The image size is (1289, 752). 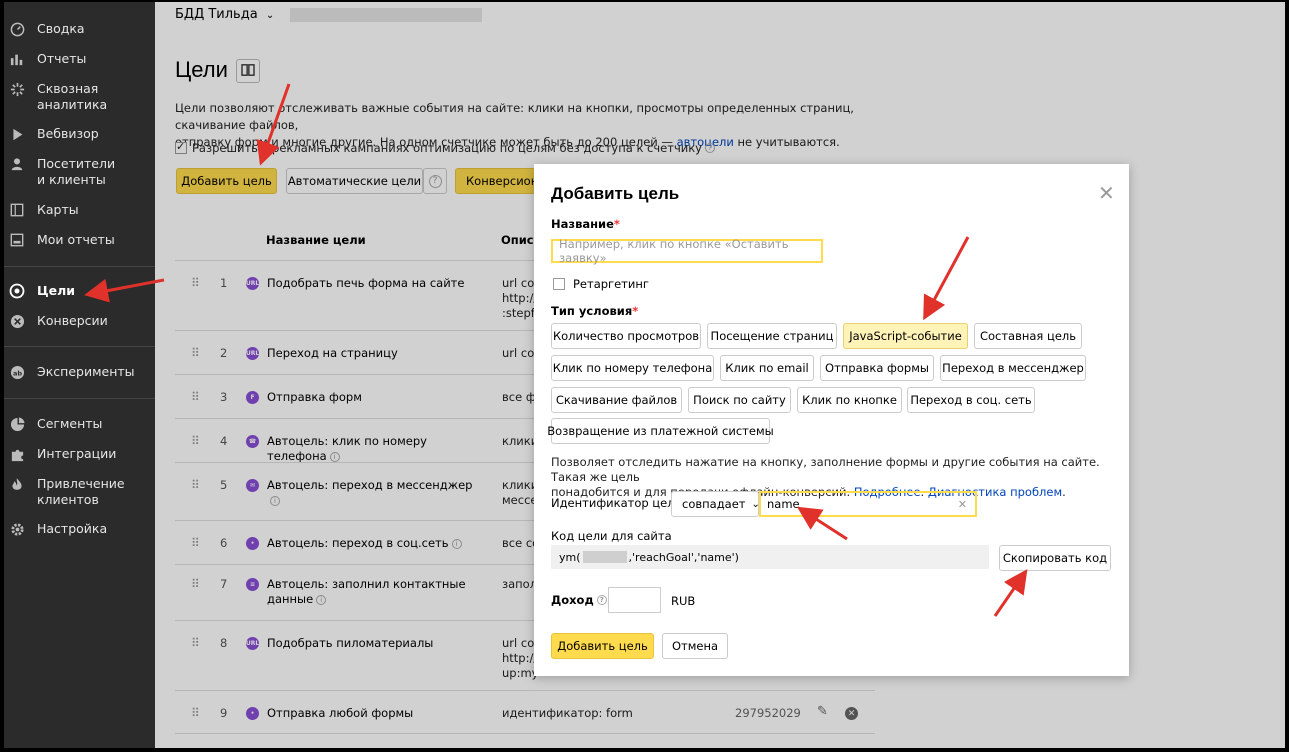 I want to click on pencil-icon: ✎, so click(x=822, y=711).